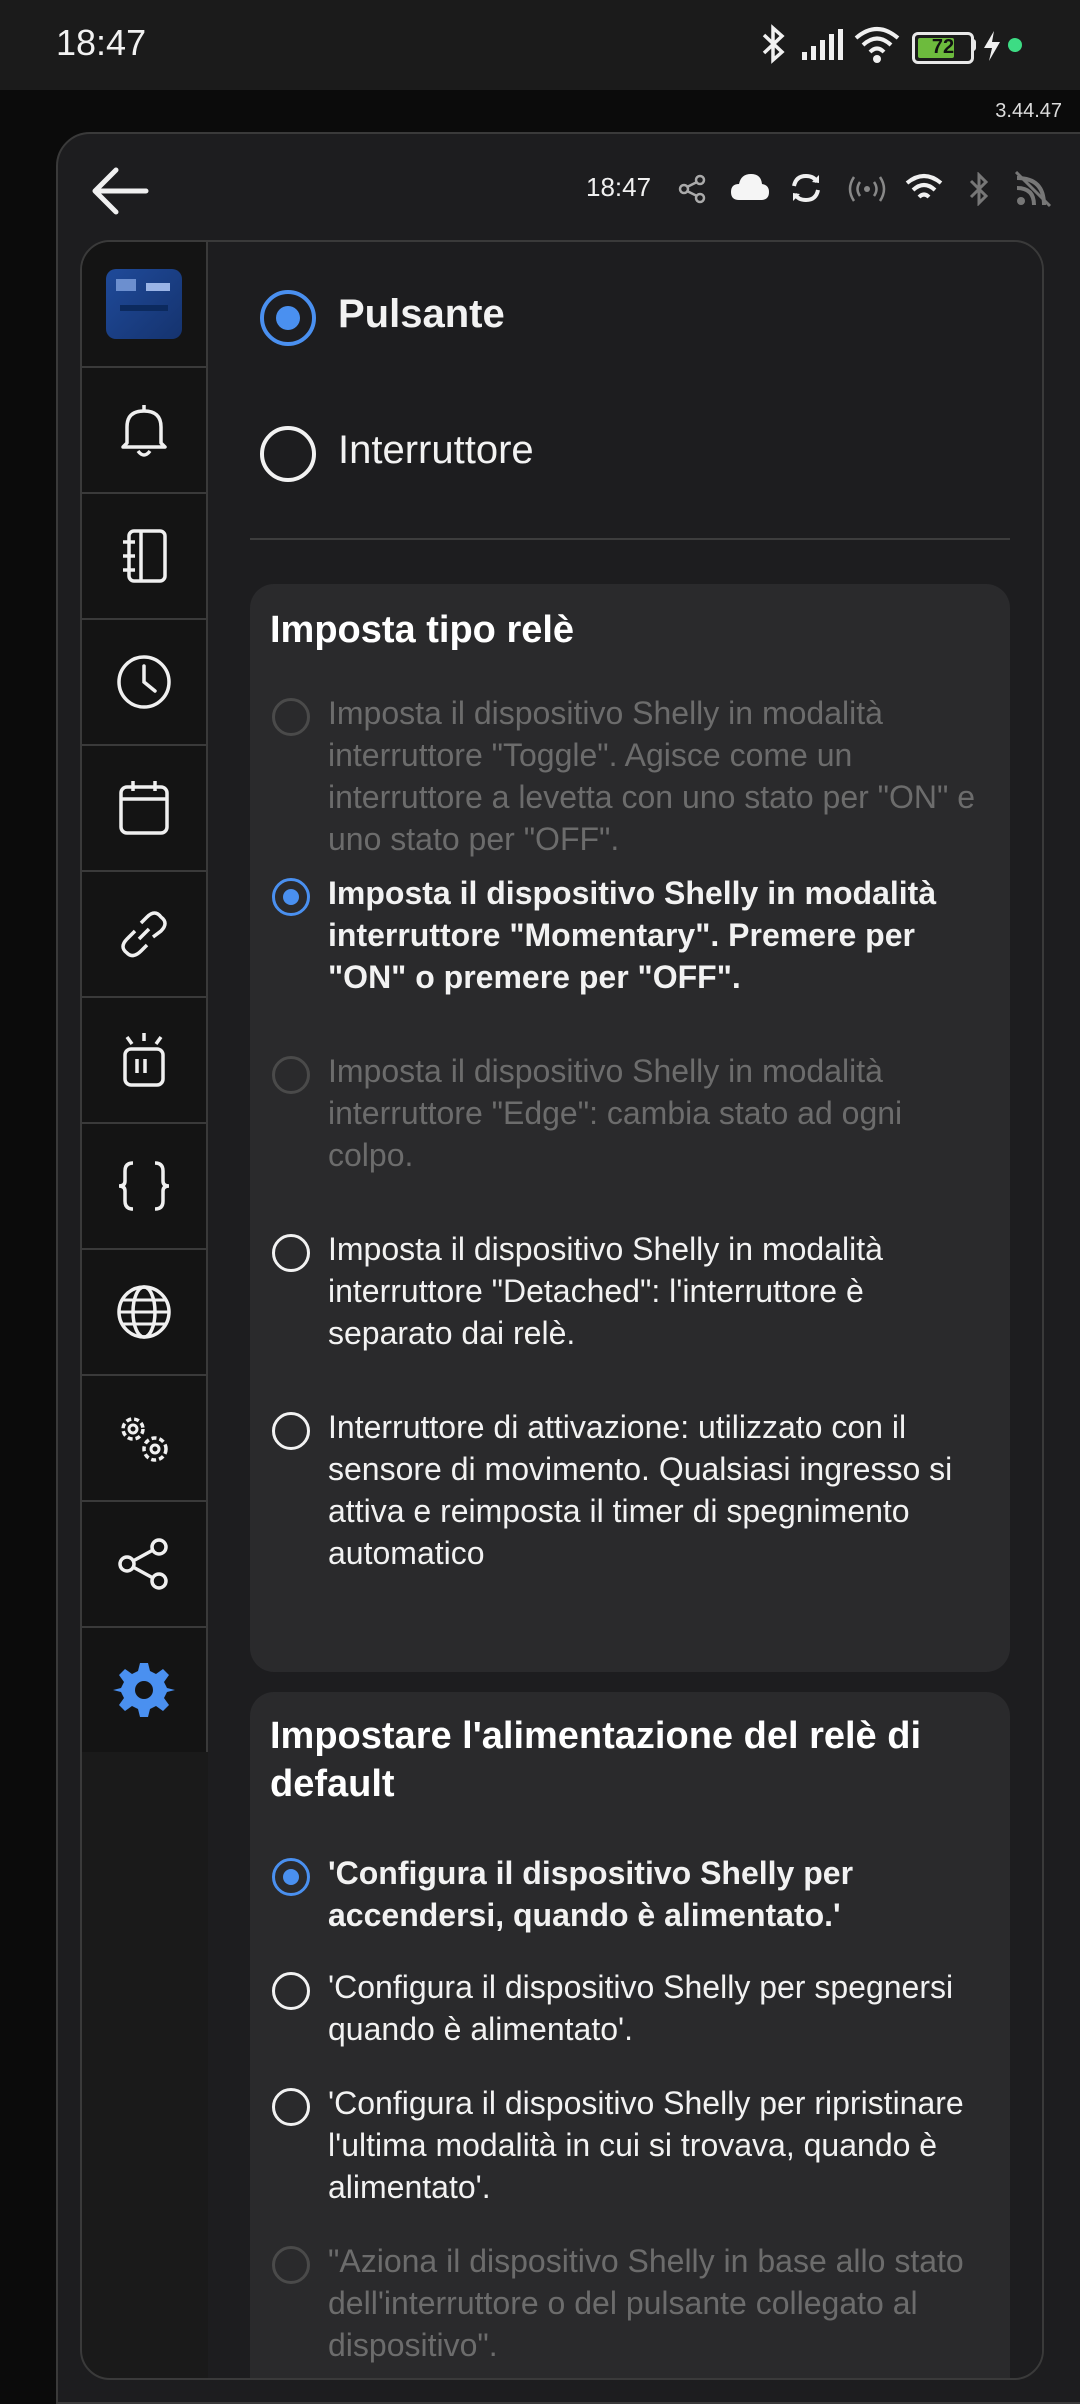 The width and height of the screenshot is (1080, 2404). I want to click on gears-icon, so click(144, 1439).